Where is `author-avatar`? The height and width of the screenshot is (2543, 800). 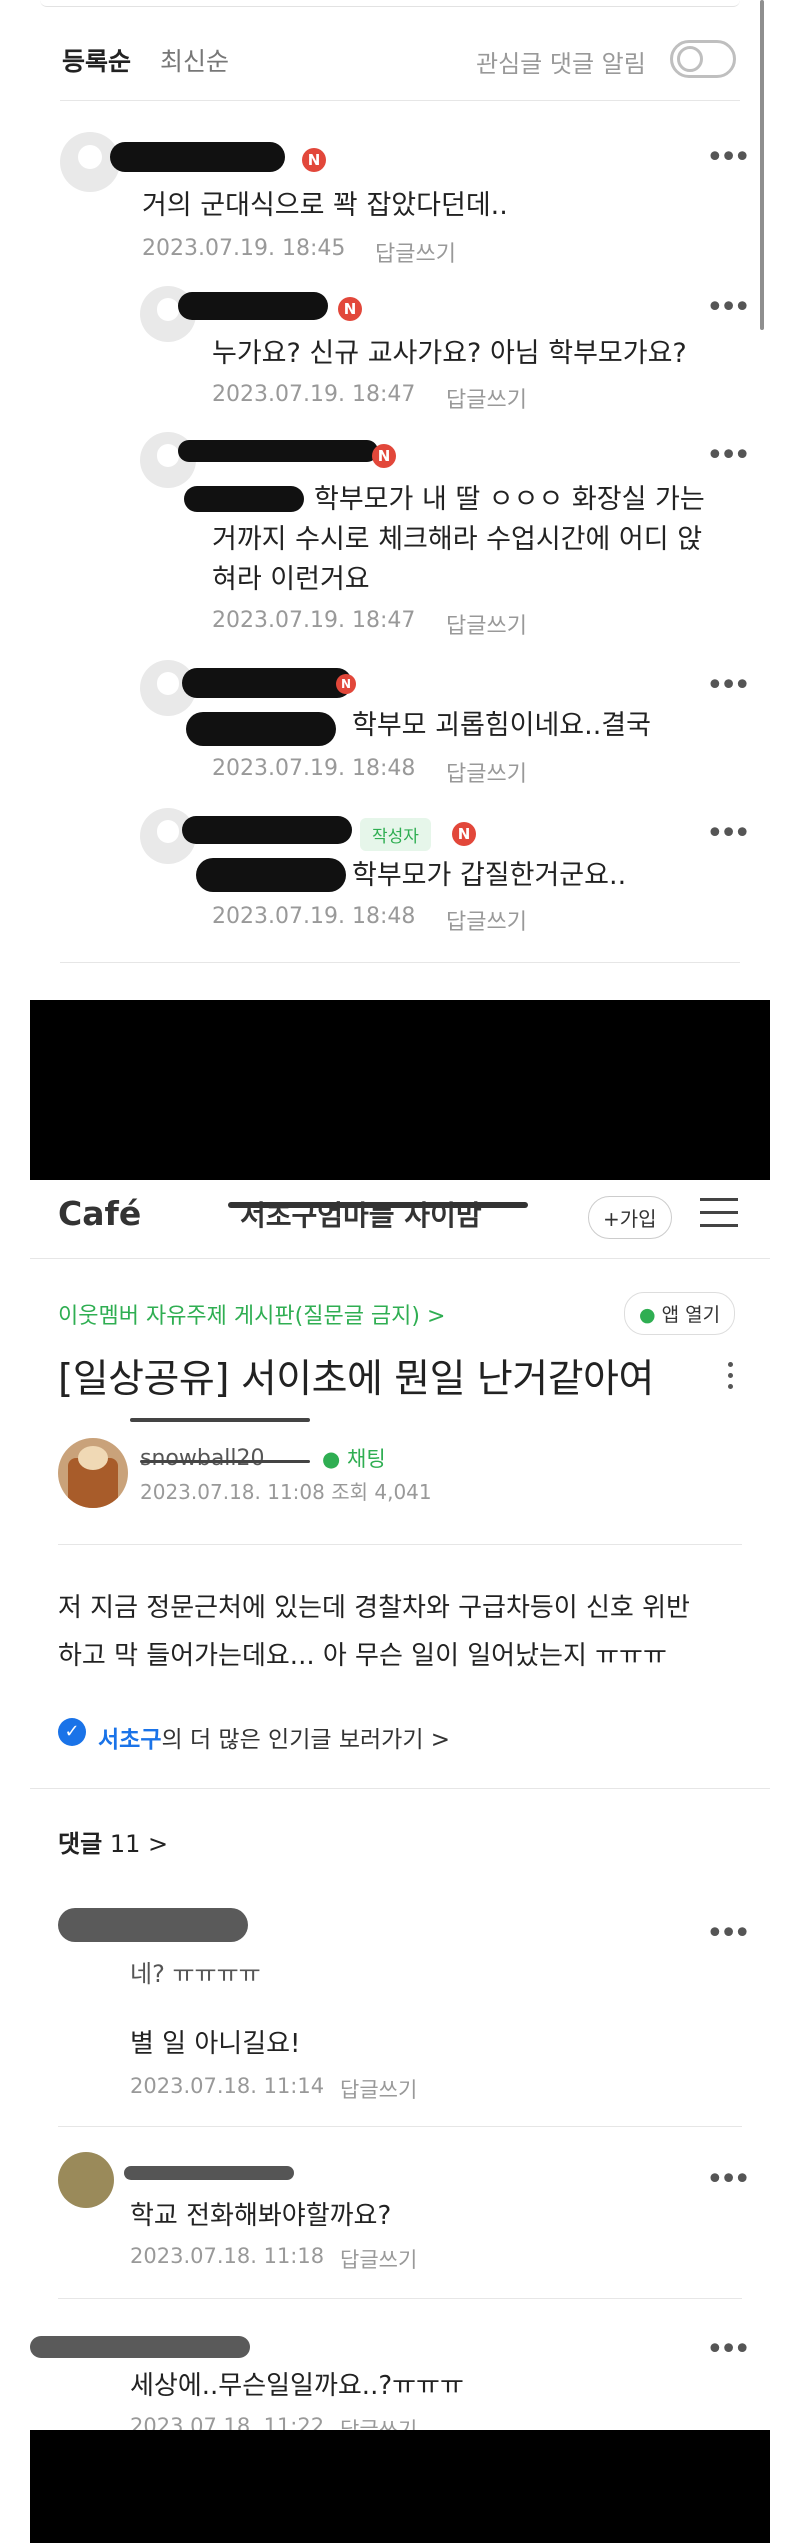 author-avatar is located at coordinates (93, 1473).